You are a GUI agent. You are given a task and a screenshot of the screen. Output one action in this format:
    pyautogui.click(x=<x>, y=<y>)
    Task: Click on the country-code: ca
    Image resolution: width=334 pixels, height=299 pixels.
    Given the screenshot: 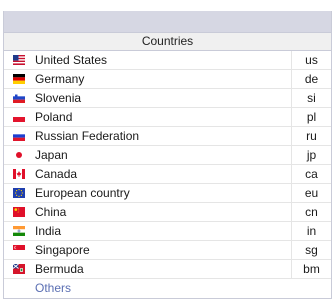 What is the action you would take?
    pyautogui.click(x=311, y=174)
    